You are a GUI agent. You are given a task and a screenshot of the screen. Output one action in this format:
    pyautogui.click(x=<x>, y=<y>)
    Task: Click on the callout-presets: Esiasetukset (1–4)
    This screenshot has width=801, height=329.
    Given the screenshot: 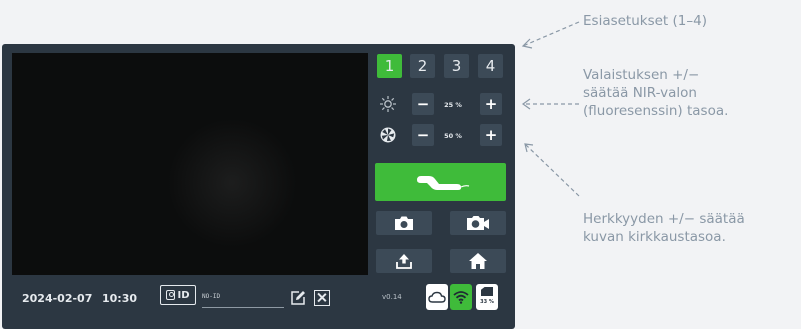 What is the action you would take?
    pyautogui.click(x=645, y=21)
    